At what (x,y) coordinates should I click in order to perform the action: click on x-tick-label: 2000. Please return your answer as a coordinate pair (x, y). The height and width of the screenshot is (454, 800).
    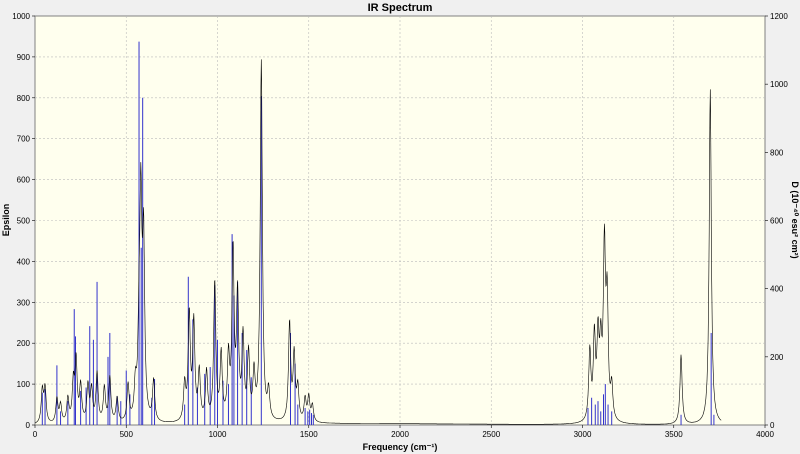
    Looking at the image, I should click on (400, 434).